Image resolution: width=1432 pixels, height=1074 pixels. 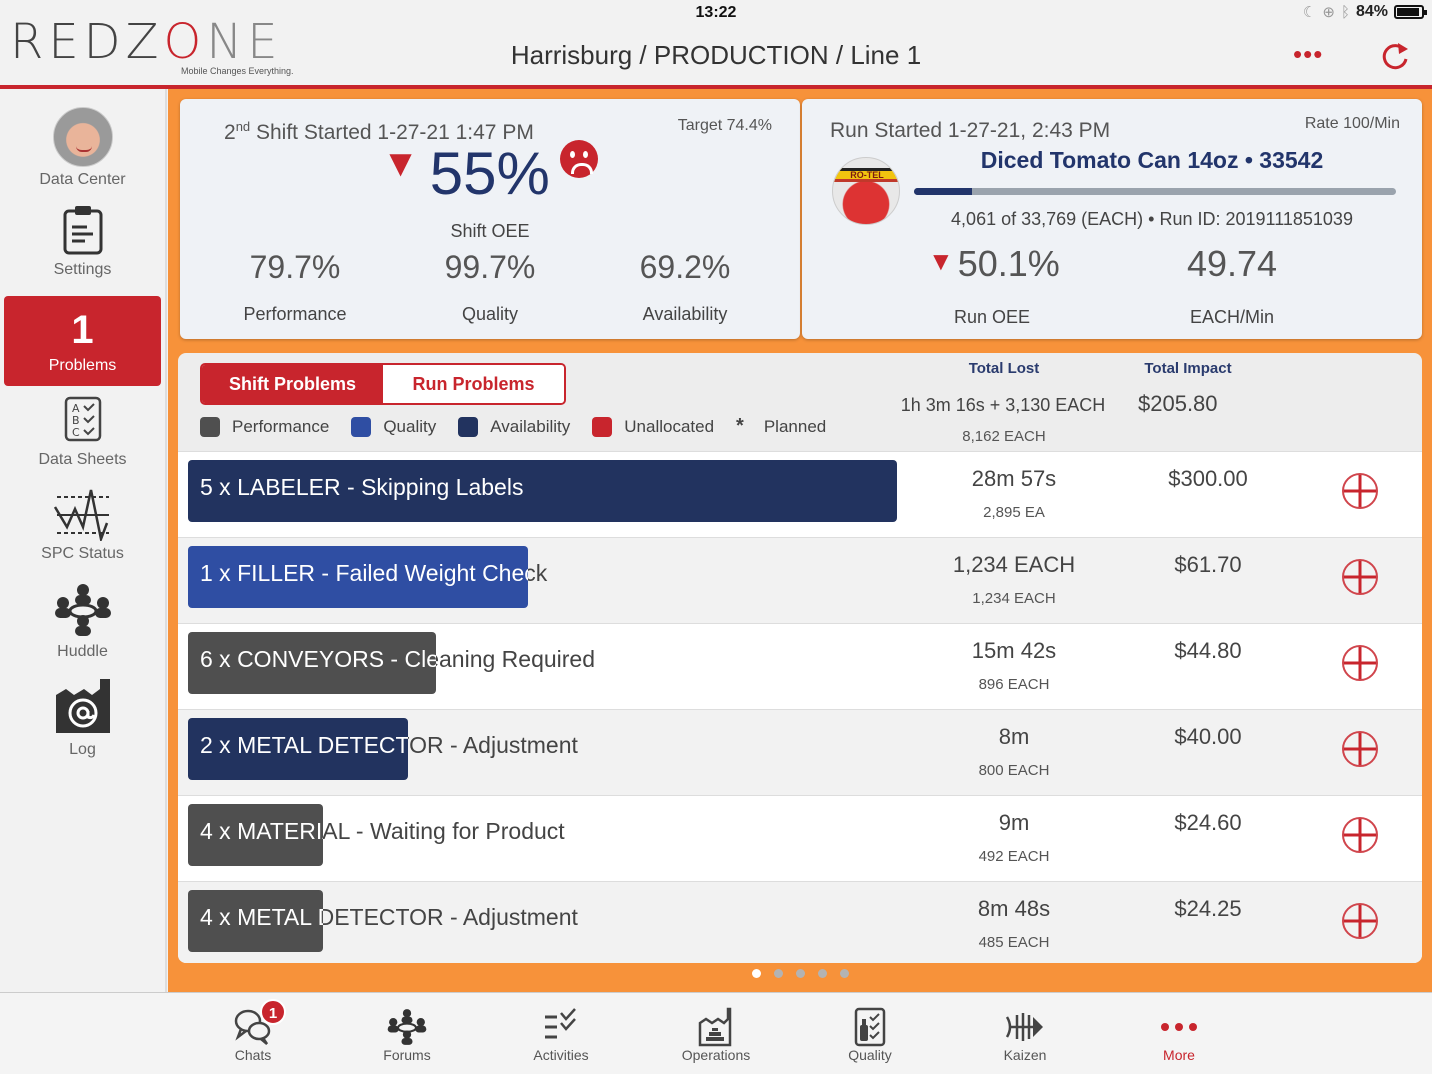 What do you see at coordinates (1004, 436) in the screenshot?
I see `total-lost-sub: 8,162 EACH` at bounding box center [1004, 436].